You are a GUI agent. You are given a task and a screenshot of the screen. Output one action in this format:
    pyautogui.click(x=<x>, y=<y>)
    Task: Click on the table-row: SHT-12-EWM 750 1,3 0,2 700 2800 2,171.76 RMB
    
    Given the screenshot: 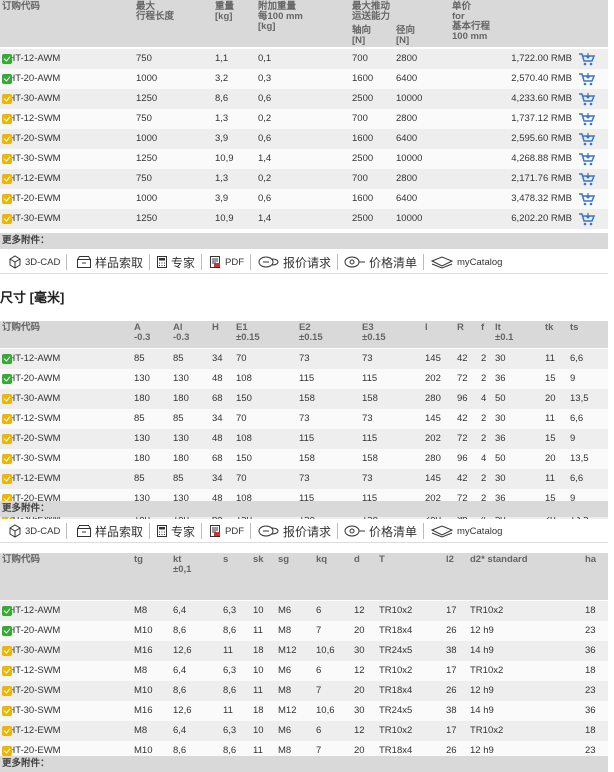 What is the action you would take?
    pyautogui.click(x=304, y=179)
    